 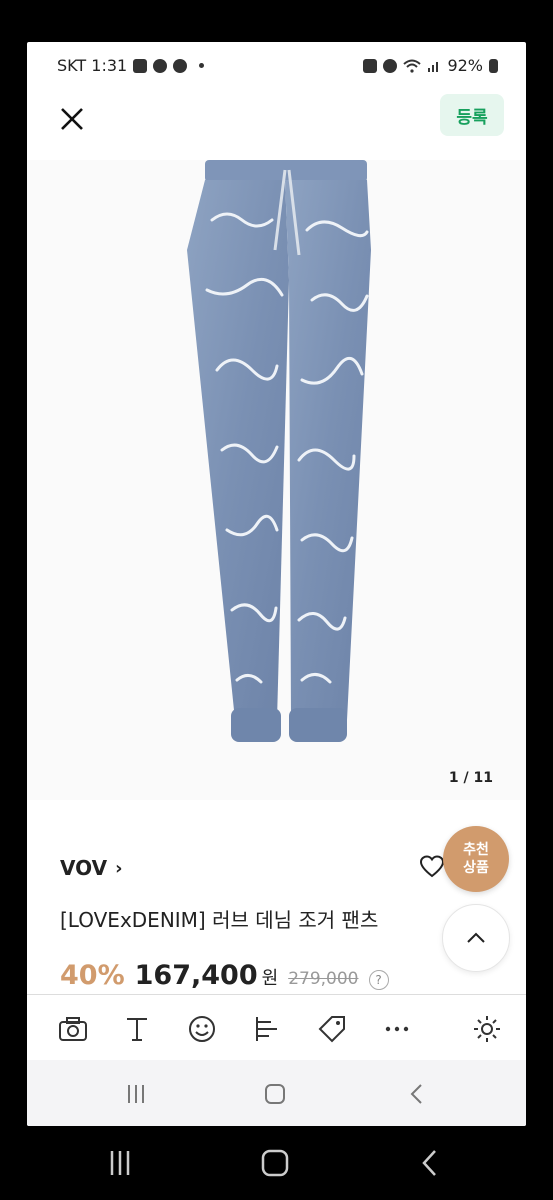 What do you see at coordinates (465, 65) in the screenshot?
I see `battery-level: 92%` at bounding box center [465, 65].